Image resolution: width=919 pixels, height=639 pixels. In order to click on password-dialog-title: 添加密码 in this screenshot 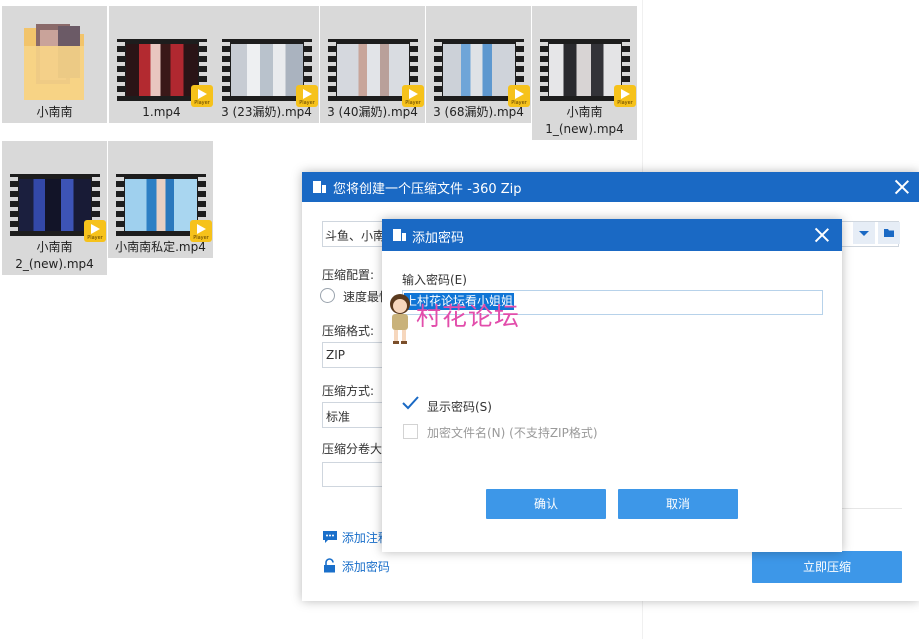, I will do `click(438, 238)`.